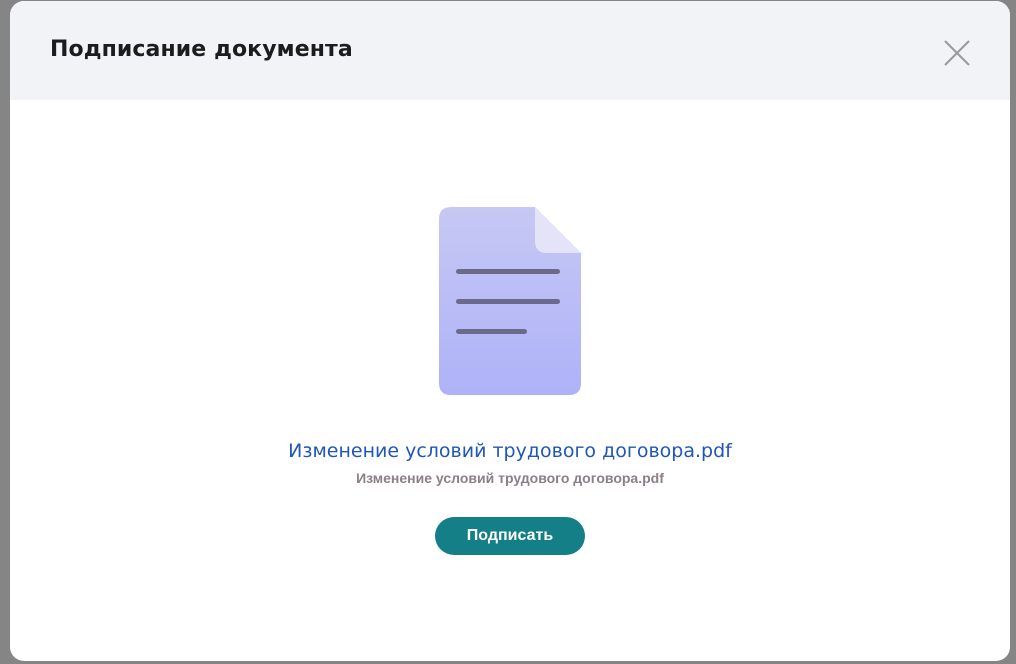 Image resolution: width=1016 pixels, height=664 pixels. I want to click on dialog-header: Подписание документа, so click(510, 50).